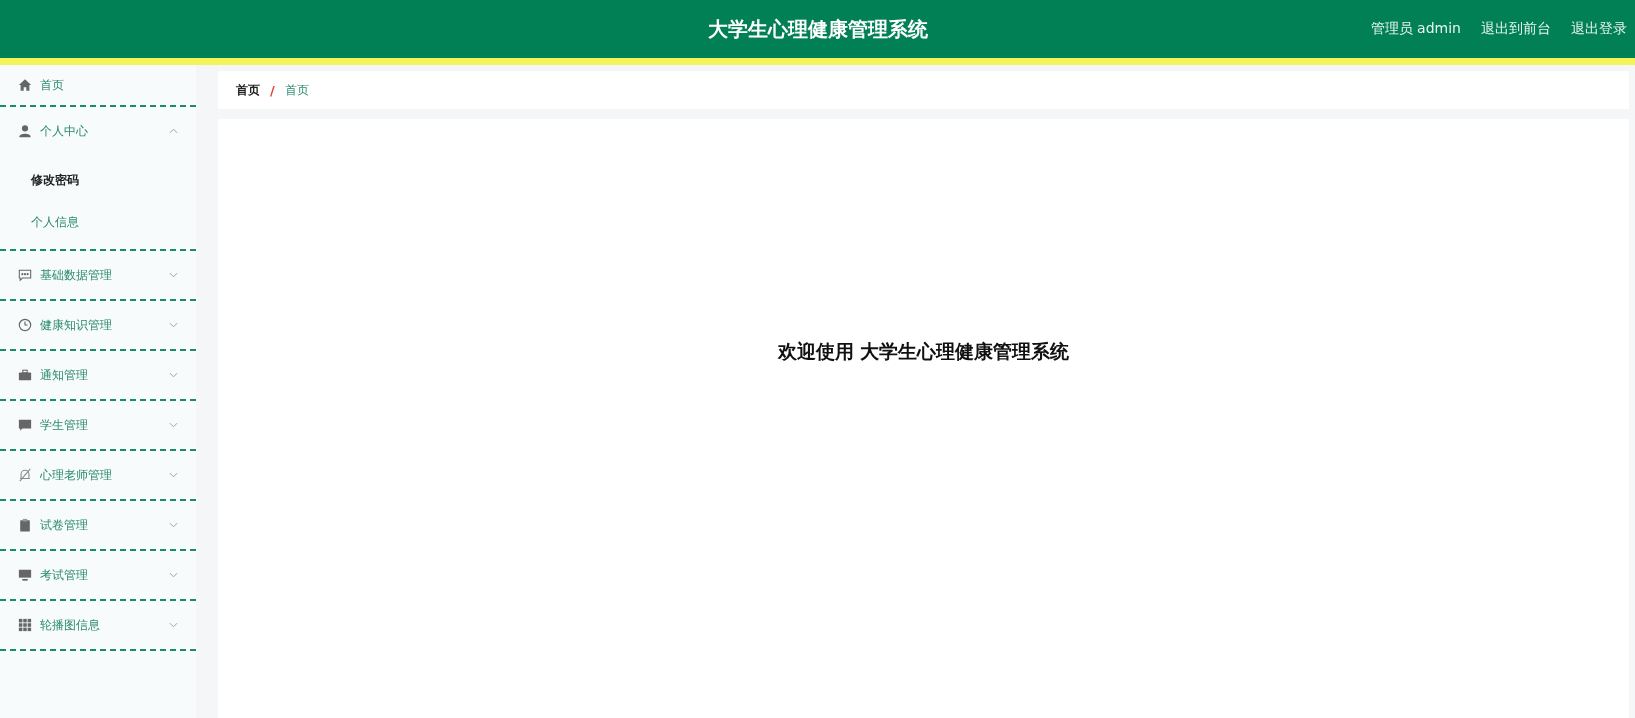 This screenshot has width=1635, height=718. Describe the element at coordinates (1599, 29) in the screenshot. I see `header-link: 退出登录` at that location.